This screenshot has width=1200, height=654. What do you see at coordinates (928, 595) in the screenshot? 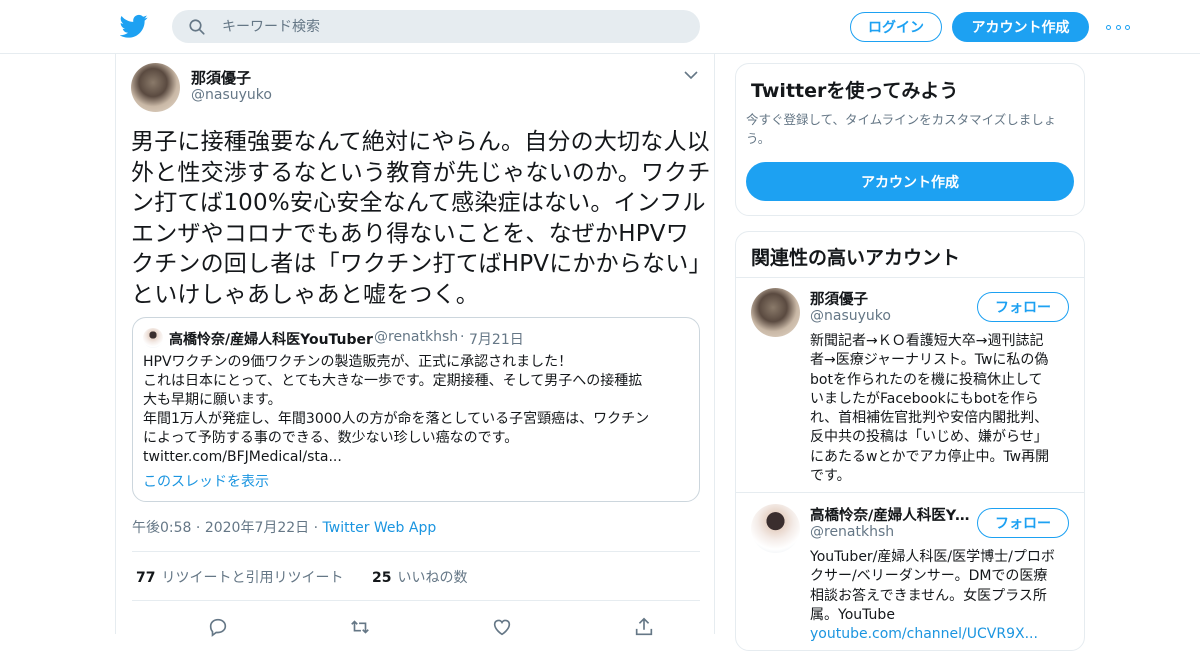
I see `bio-line: 相談お答えできません。女医プラス所` at bounding box center [928, 595].